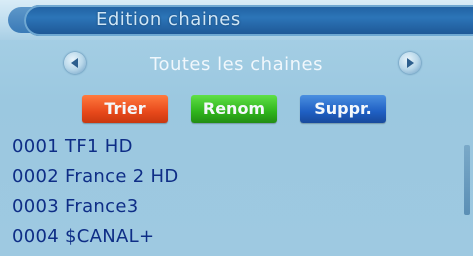 The image size is (473, 256). Describe the element at coordinates (110, 236) in the screenshot. I see `channel-name: $CANAL+` at that location.